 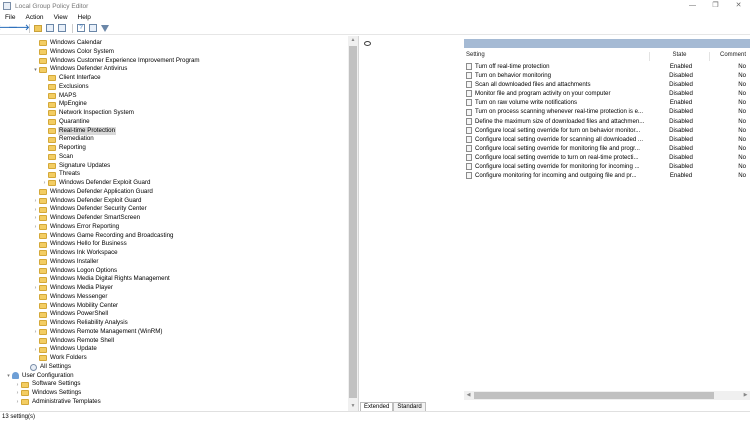 I want to click on tree-item: Quarantine, so click(x=174, y=122).